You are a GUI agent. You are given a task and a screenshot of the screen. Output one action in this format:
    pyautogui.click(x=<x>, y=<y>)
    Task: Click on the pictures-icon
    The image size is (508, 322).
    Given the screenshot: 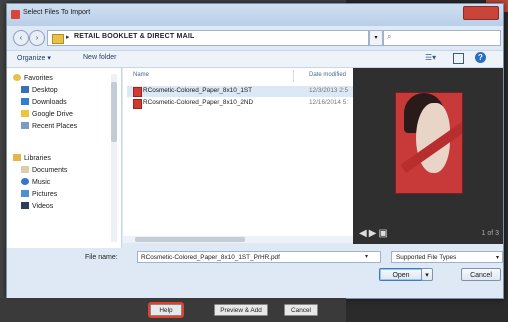 What is the action you would take?
    pyautogui.click(x=25, y=193)
    